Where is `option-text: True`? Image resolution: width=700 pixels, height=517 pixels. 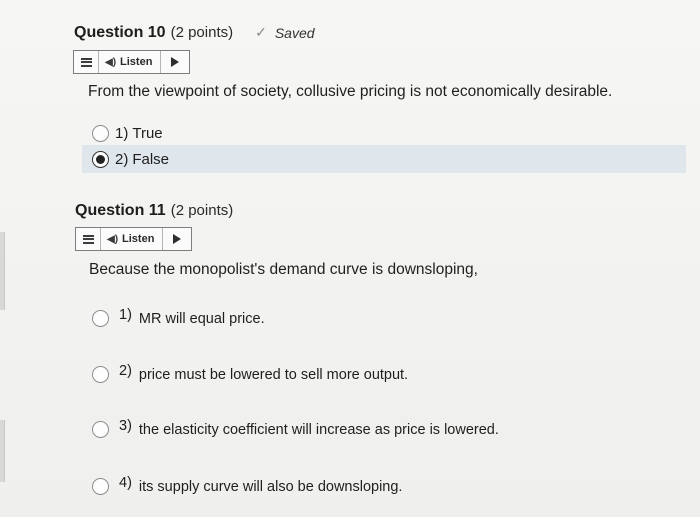 option-text: True is located at coordinates (147, 133).